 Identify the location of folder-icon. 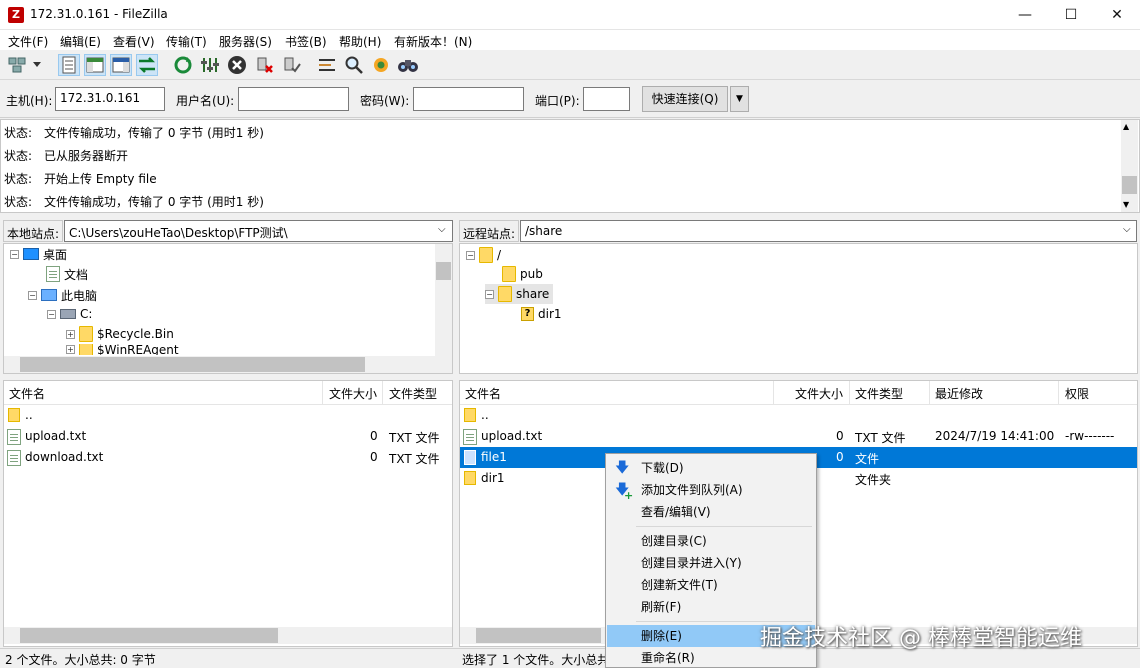
(14, 415).